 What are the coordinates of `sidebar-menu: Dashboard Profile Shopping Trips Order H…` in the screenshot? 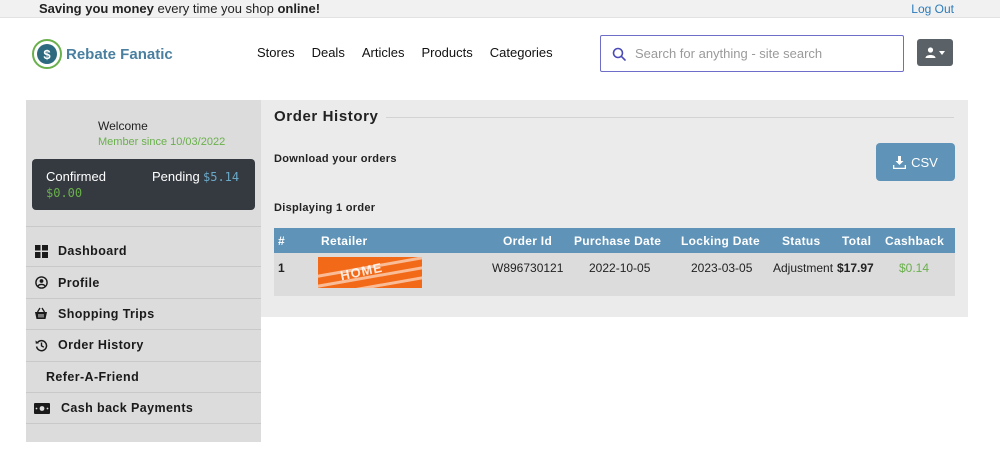 It's located at (143, 330).